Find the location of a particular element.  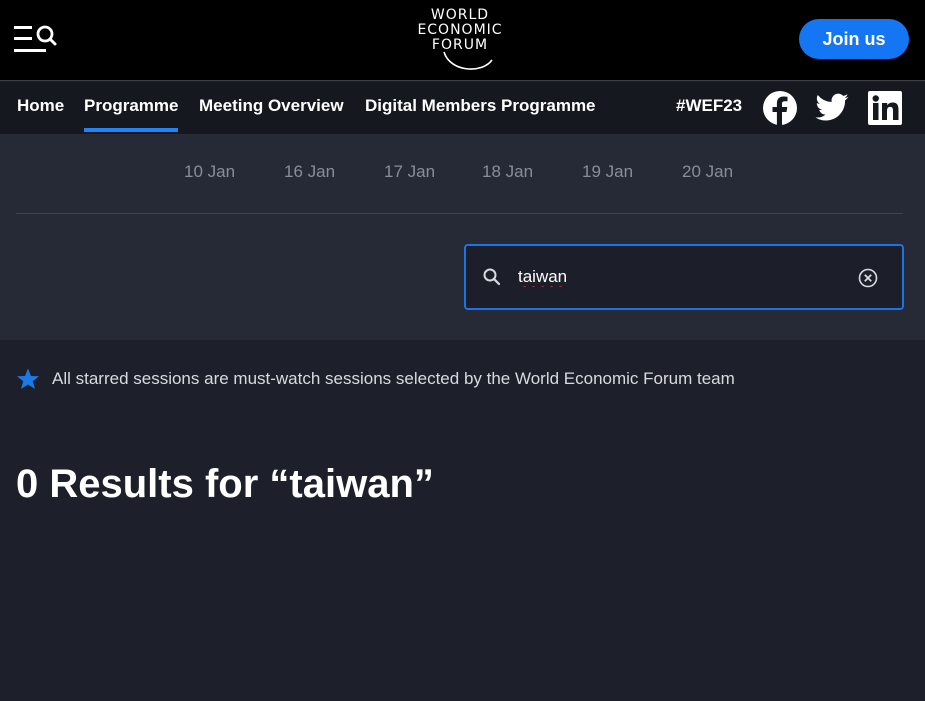

wef-logo: WORLD ECONOMIC FORUM is located at coordinates (460, 41).